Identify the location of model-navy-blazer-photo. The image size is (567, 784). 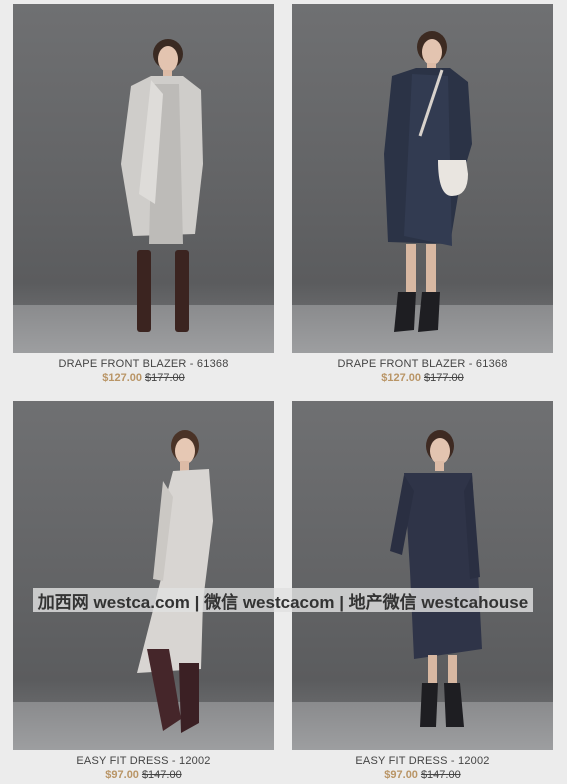
(428, 181).